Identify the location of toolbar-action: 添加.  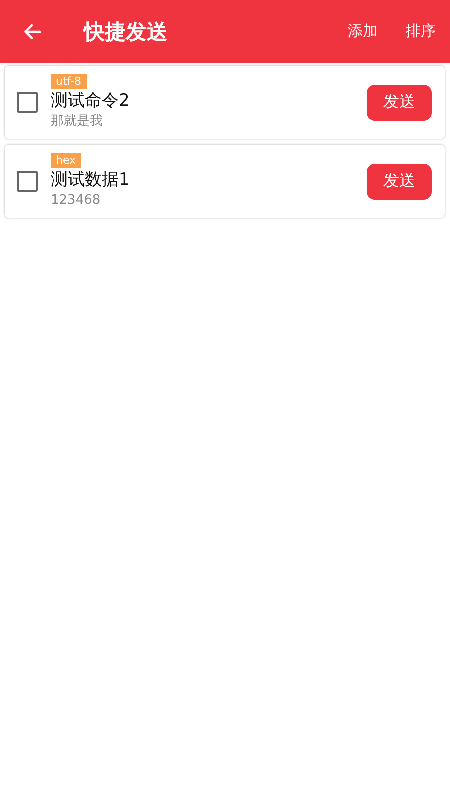
(363, 31).